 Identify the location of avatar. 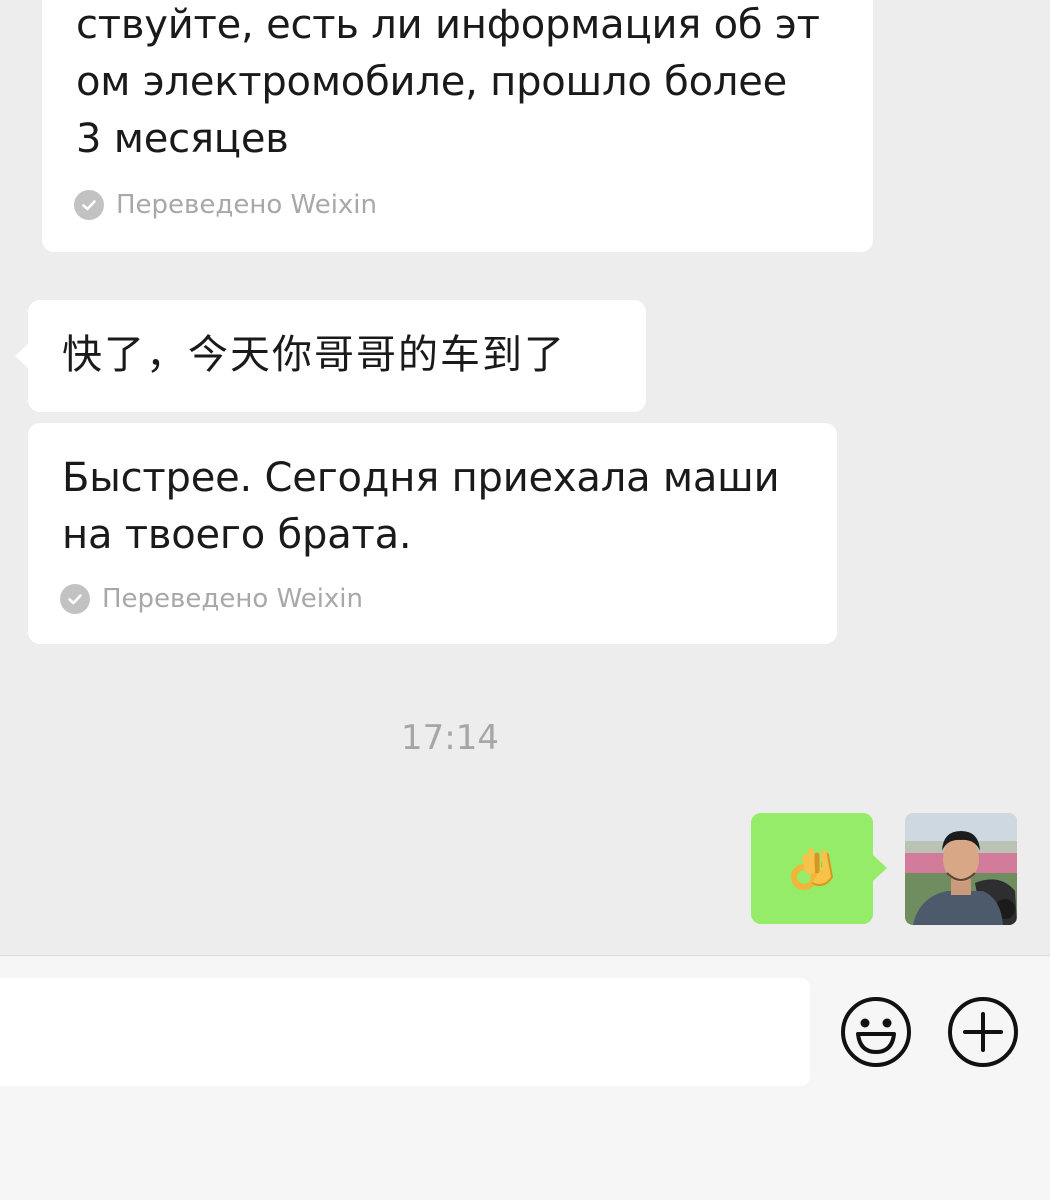
(961, 869).